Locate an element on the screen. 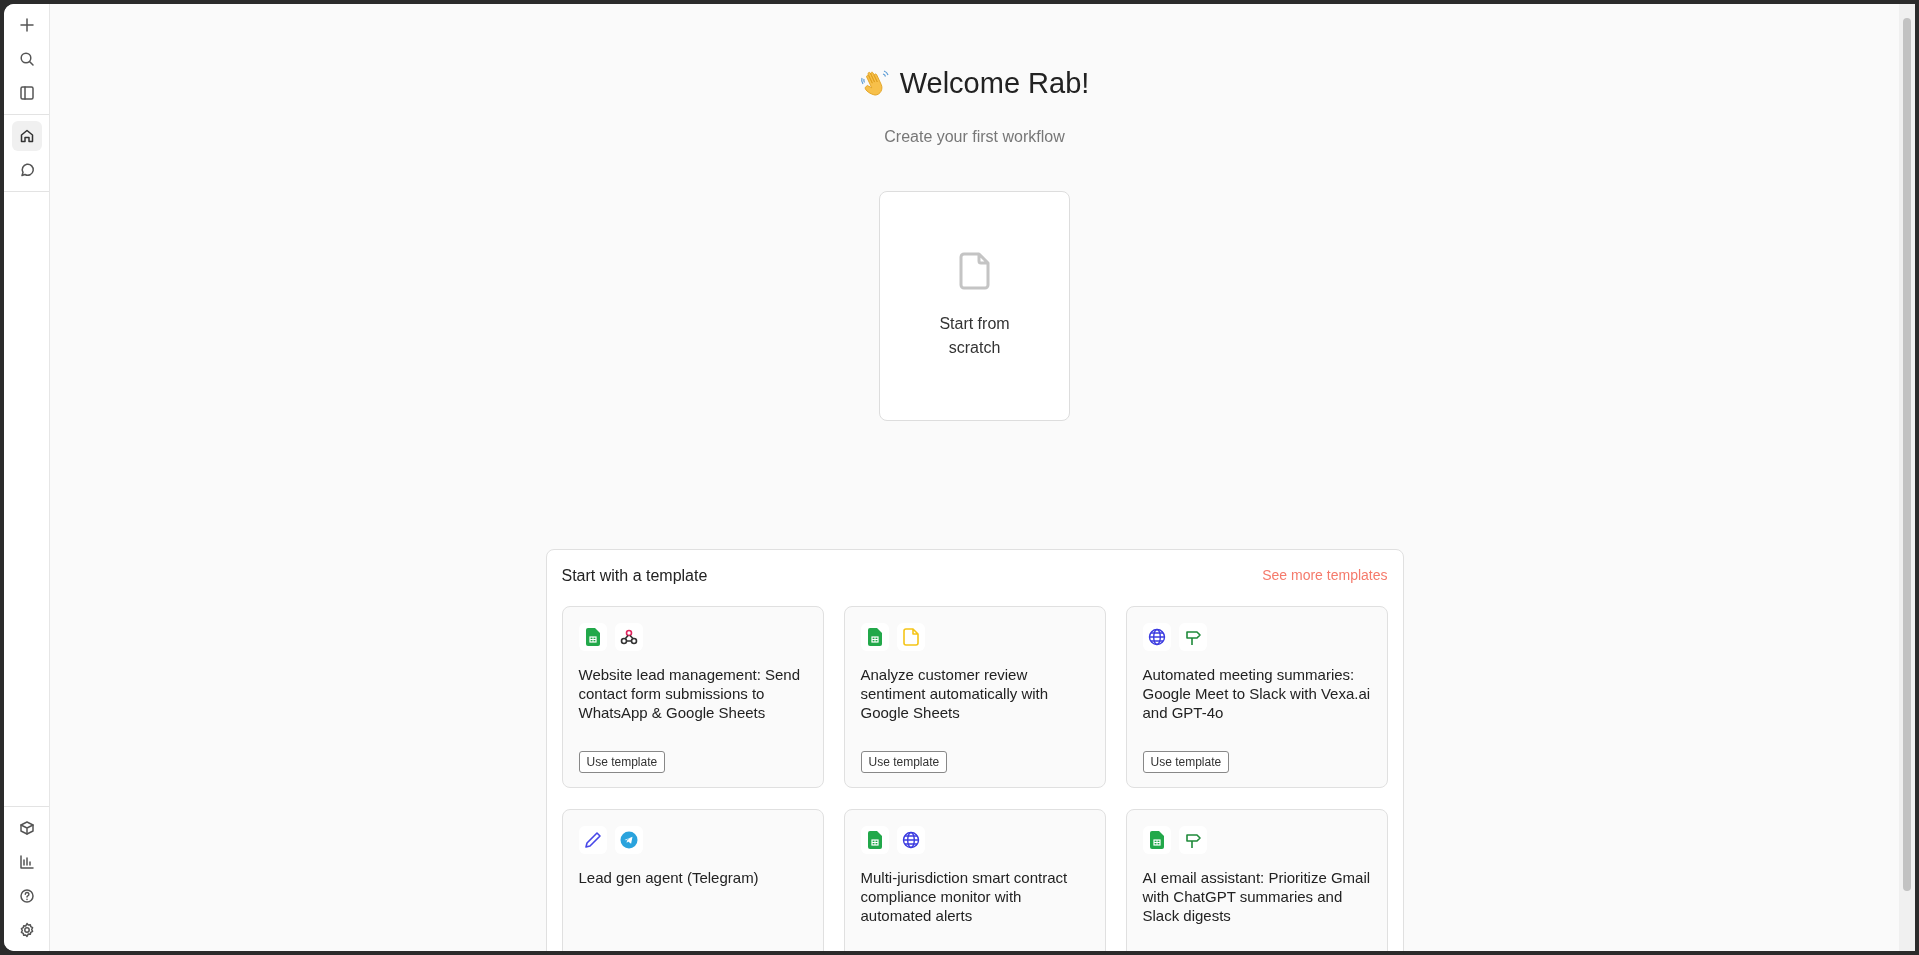  template-card: Website lead management: Send contact form submissions to WhatsApp & Google Sheets Use template is located at coordinates (692, 696).